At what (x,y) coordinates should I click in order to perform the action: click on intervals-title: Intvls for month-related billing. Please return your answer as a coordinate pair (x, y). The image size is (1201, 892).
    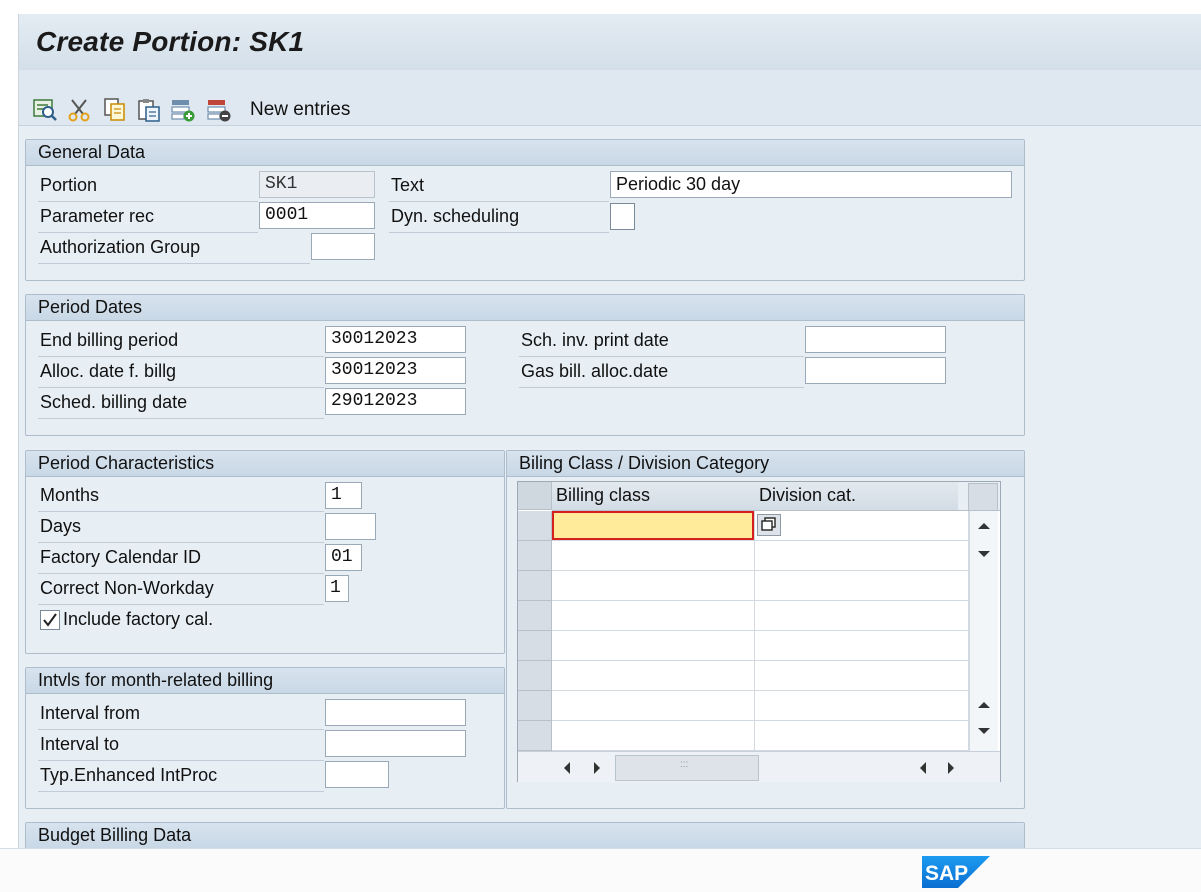
    Looking at the image, I should click on (265, 681).